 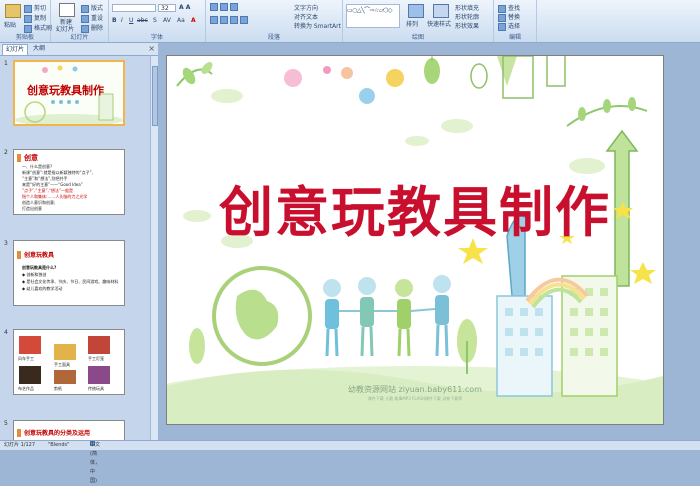 I want to click on indent-icon, so click(x=234, y=7).